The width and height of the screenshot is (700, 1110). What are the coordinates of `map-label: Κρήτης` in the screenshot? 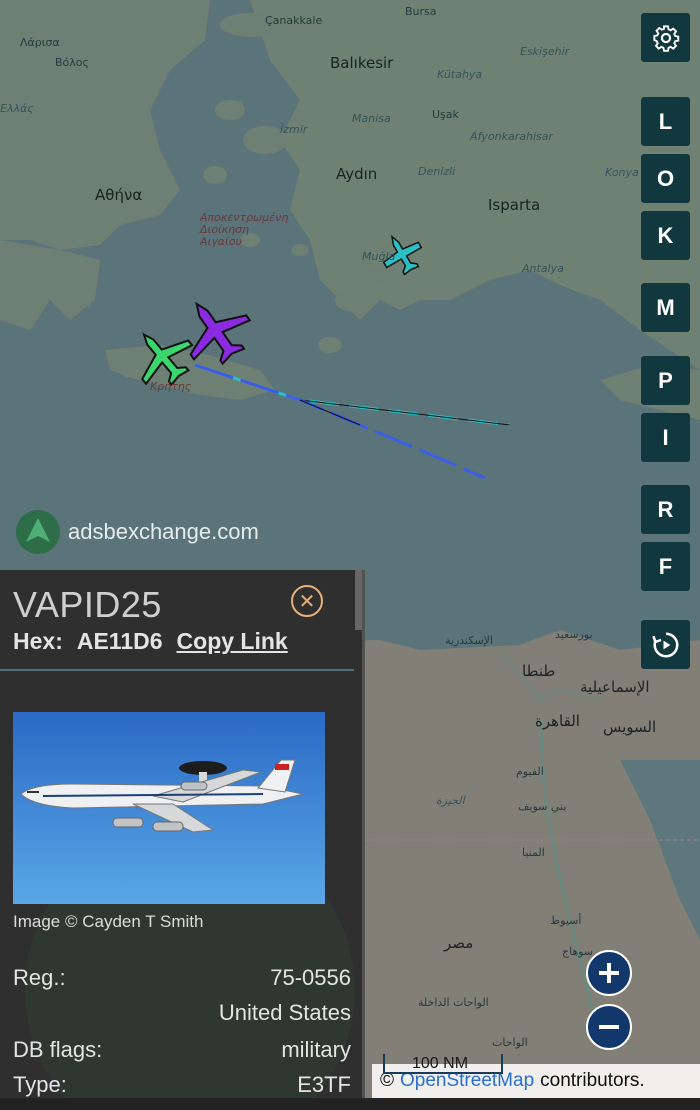 It's located at (171, 386).